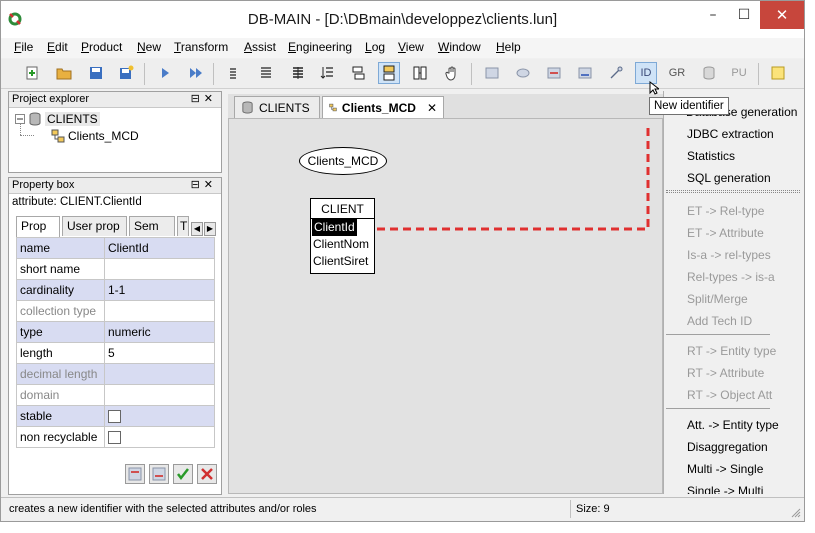 The width and height of the screenshot is (815, 533). I want to click on new-project-icon, so click(32, 73).